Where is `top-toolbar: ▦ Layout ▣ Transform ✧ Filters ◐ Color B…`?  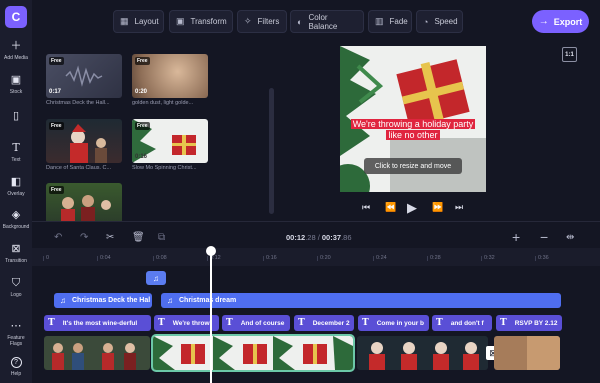 top-toolbar: ▦ Layout ▣ Transform ✧ Filters ◐ Color B… is located at coordinates (316, 22).